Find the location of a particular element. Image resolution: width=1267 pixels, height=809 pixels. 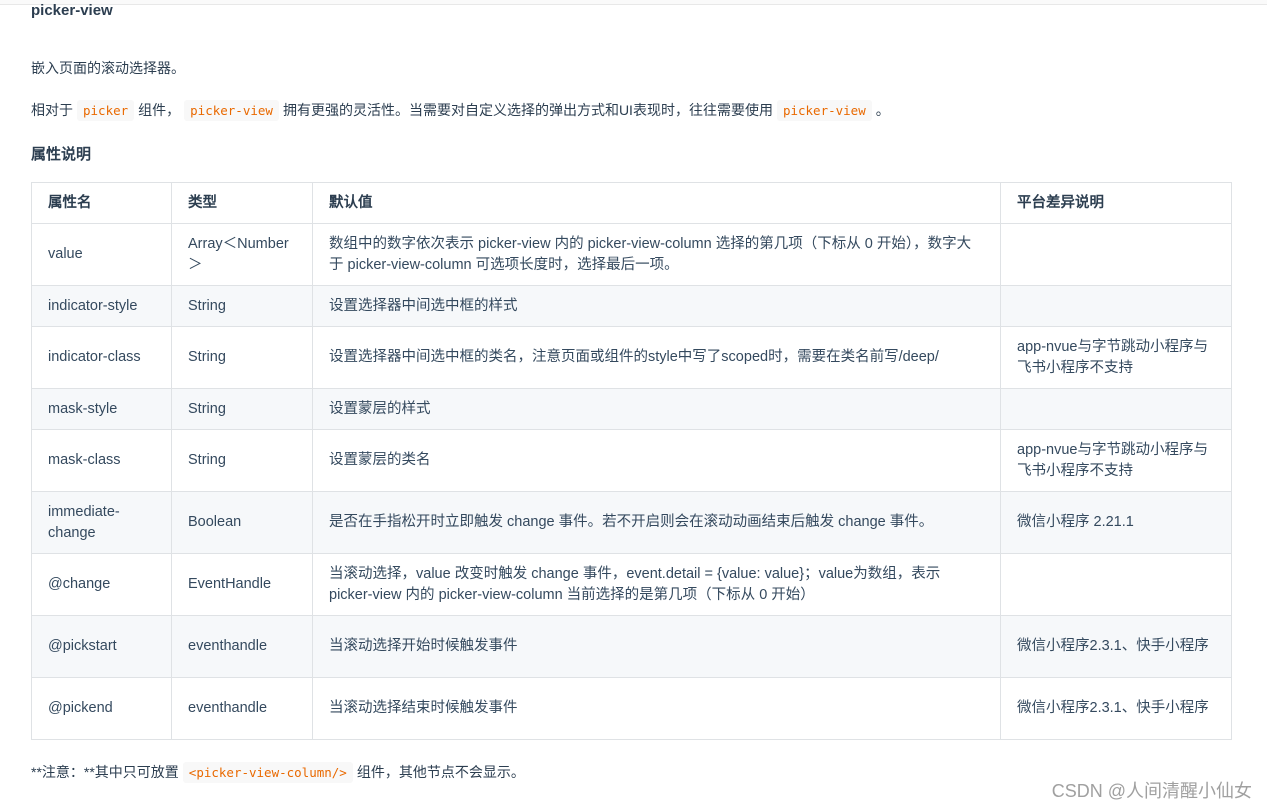

cell-platform: 微信小程序 2.21.1 is located at coordinates (1116, 522).